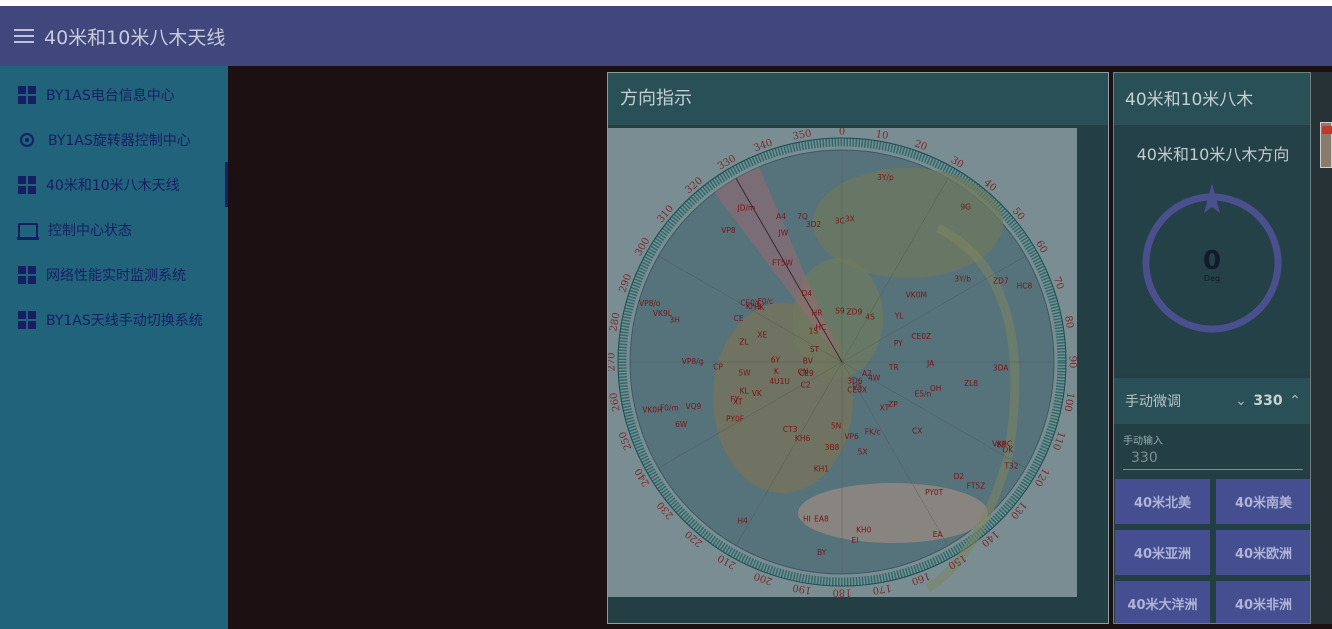  I want to click on sidebar-item-rotator-control: BY1AS旋转器控制中心, so click(114, 139).